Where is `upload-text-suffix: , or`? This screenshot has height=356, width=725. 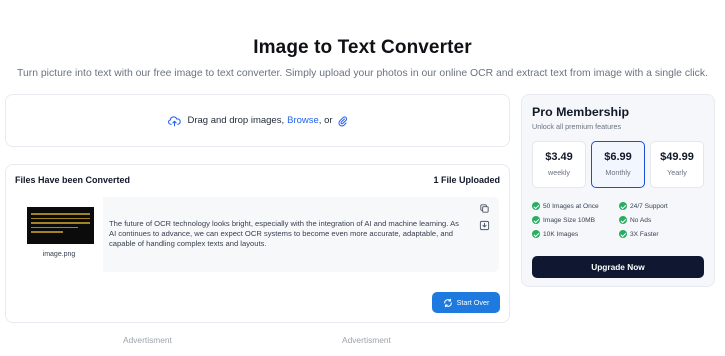
upload-text-suffix: , or is located at coordinates (325, 120).